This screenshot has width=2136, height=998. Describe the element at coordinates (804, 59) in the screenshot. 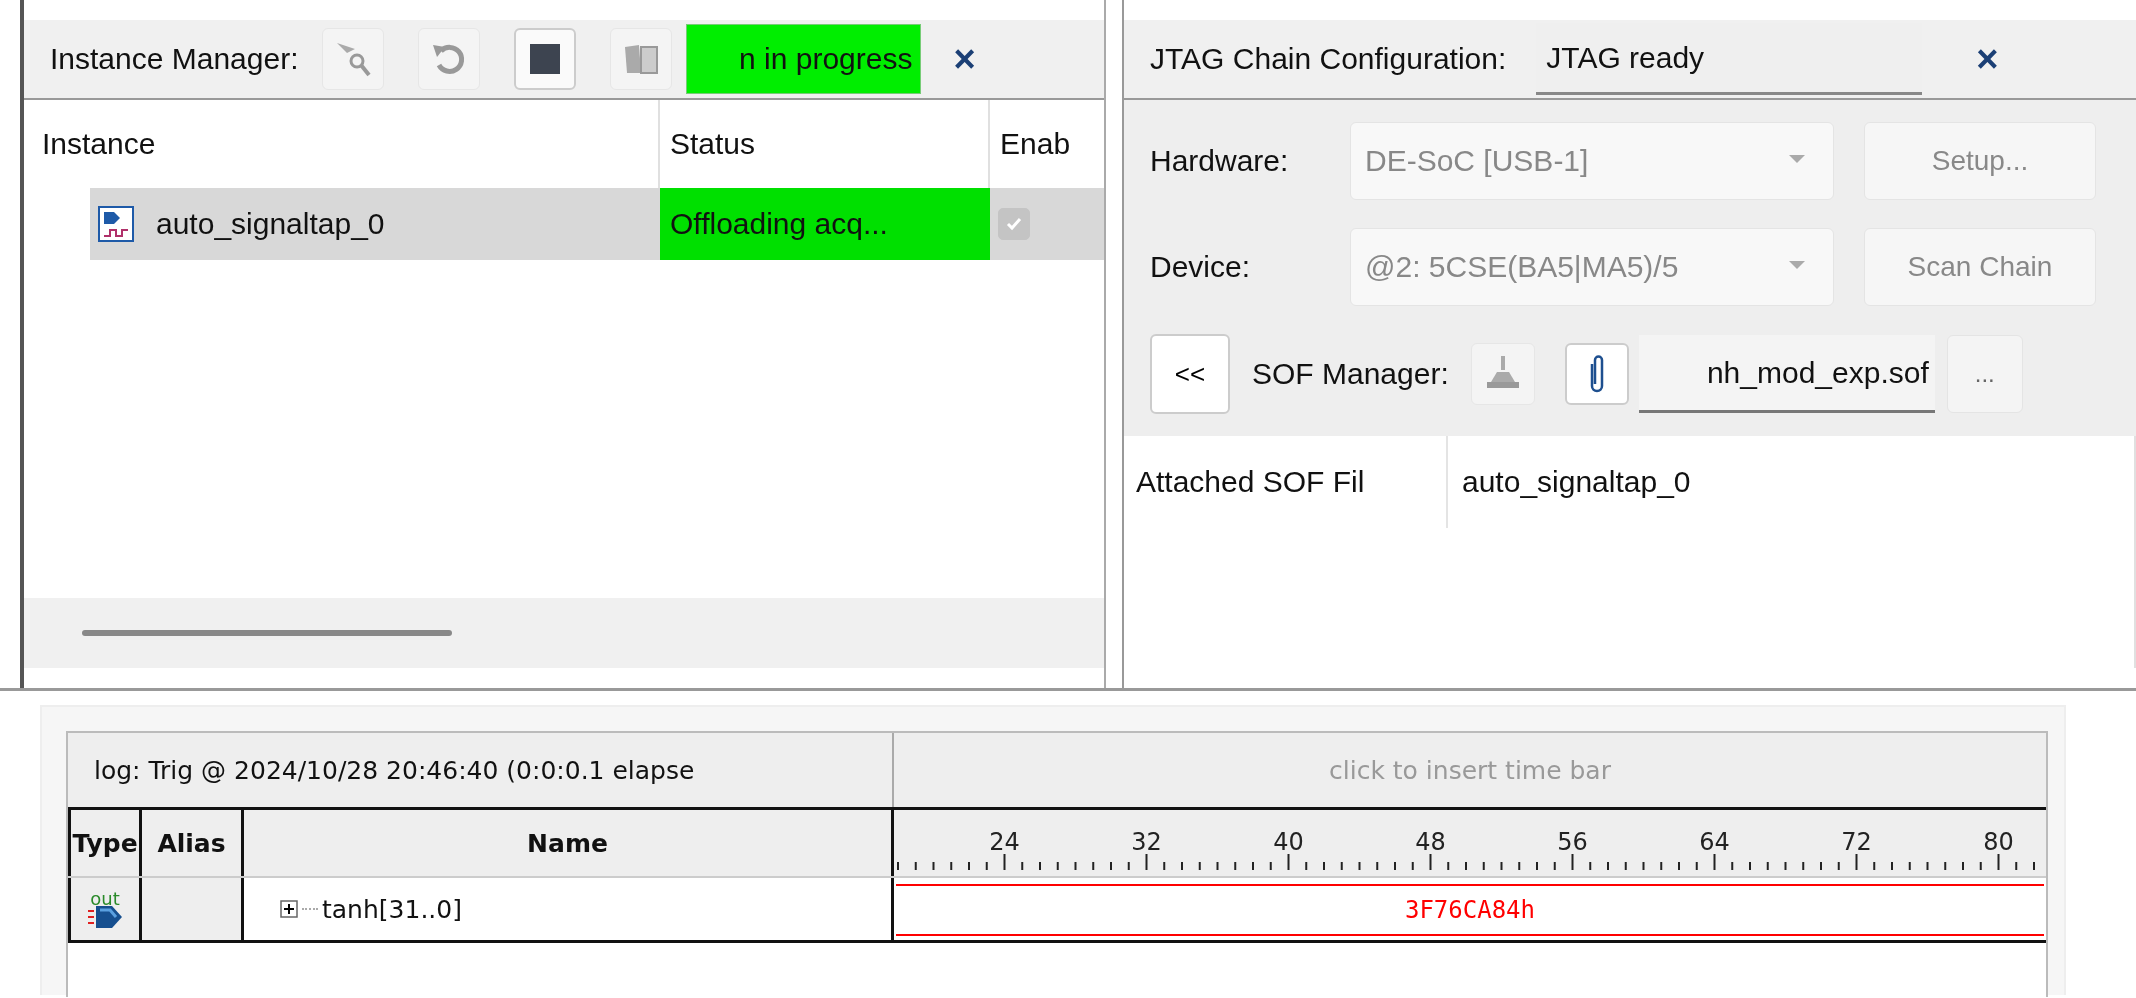

I see `status-field: n in progress` at that location.